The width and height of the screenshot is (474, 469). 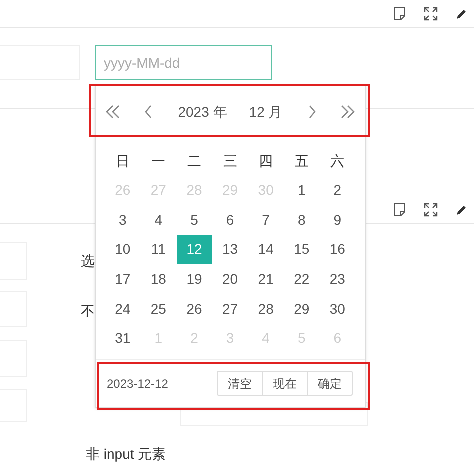 What do you see at coordinates (302, 220) in the screenshot?
I see `date-cell: 8` at bounding box center [302, 220].